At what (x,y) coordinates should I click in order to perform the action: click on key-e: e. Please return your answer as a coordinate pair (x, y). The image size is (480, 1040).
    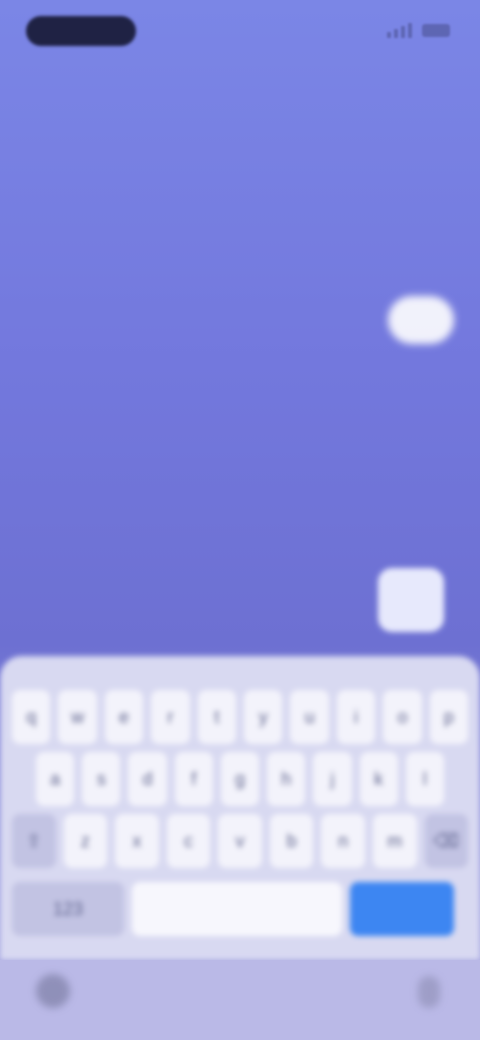
    Looking at the image, I should click on (124, 717).